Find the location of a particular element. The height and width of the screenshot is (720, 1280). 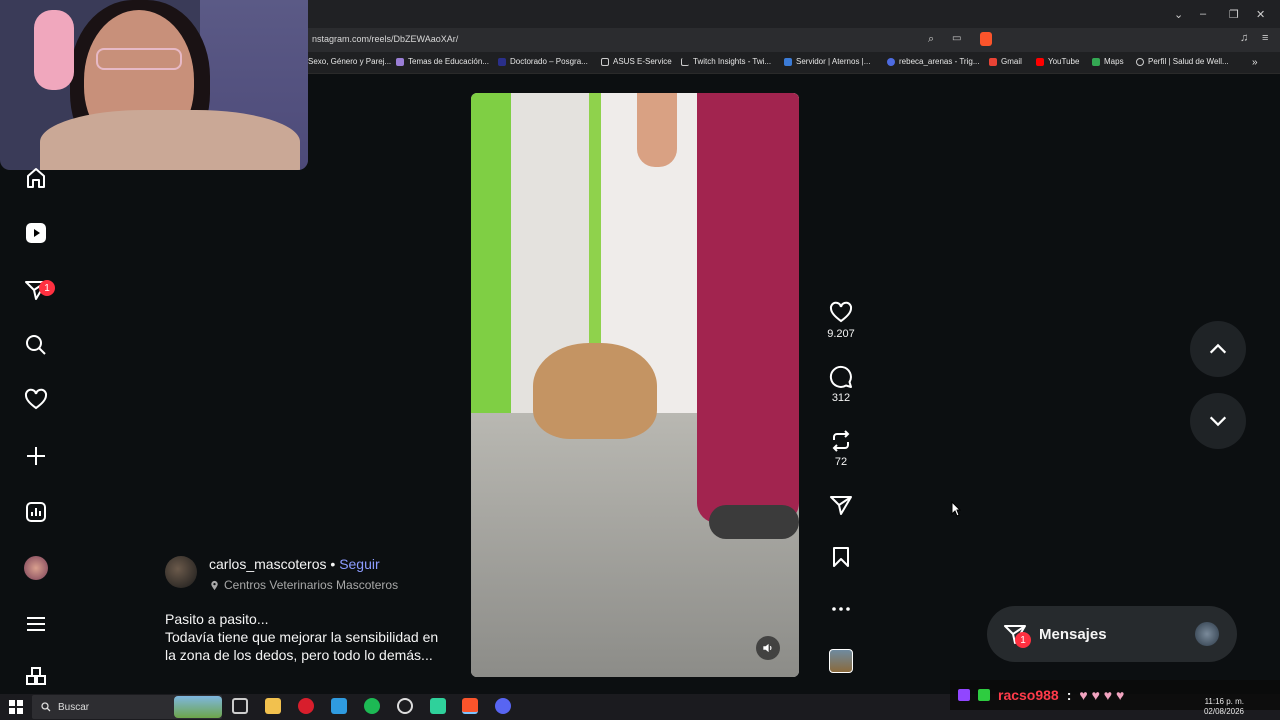

spotify-icon is located at coordinates (372, 706).